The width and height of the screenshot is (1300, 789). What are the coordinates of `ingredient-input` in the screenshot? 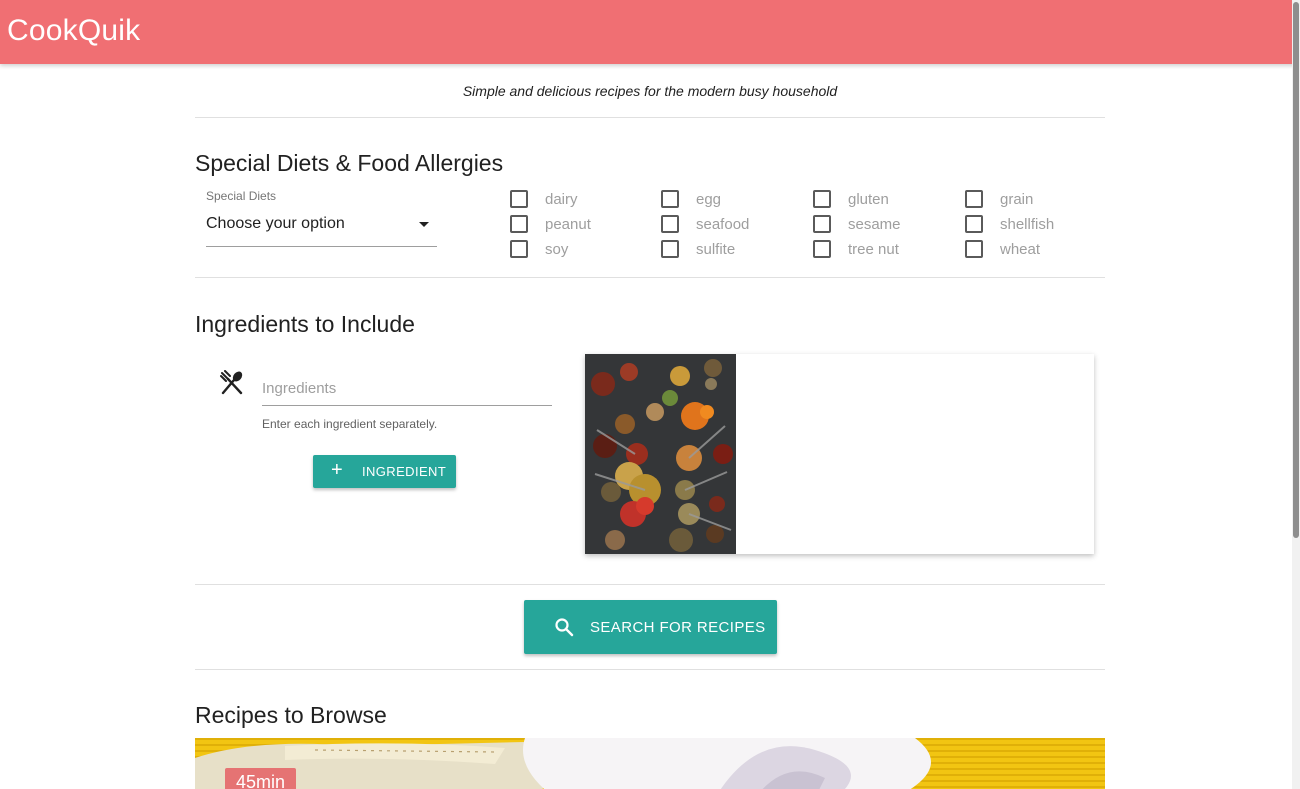 It's located at (407, 388).